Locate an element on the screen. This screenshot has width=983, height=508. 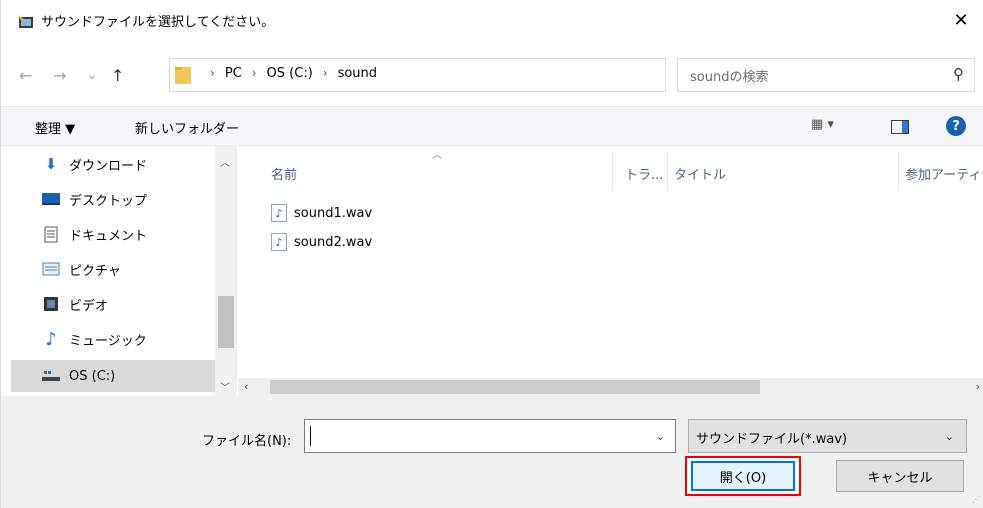
video-icon is located at coordinates (51, 304).